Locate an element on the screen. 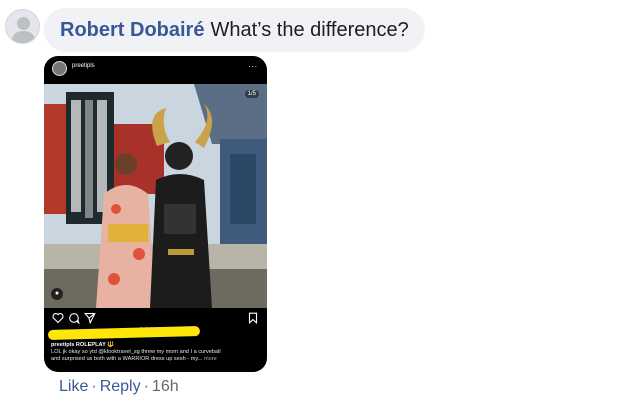 Image resolution: width=621 pixels, height=408 pixels. caption-username: preetipls ROLEPLAY is located at coordinates (78, 345).